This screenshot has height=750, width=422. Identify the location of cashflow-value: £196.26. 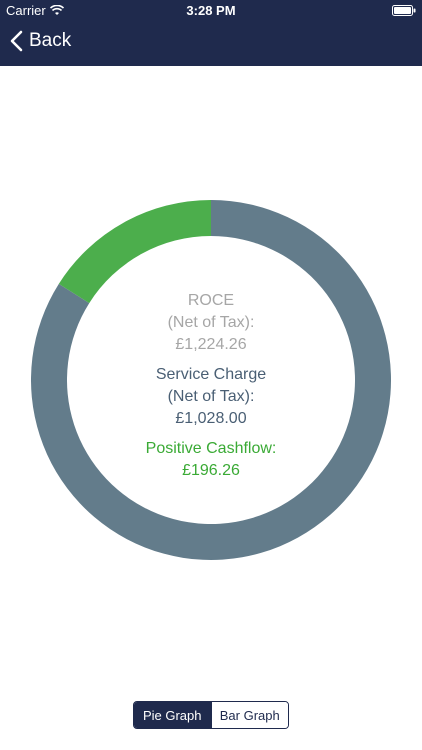
(211, 470).